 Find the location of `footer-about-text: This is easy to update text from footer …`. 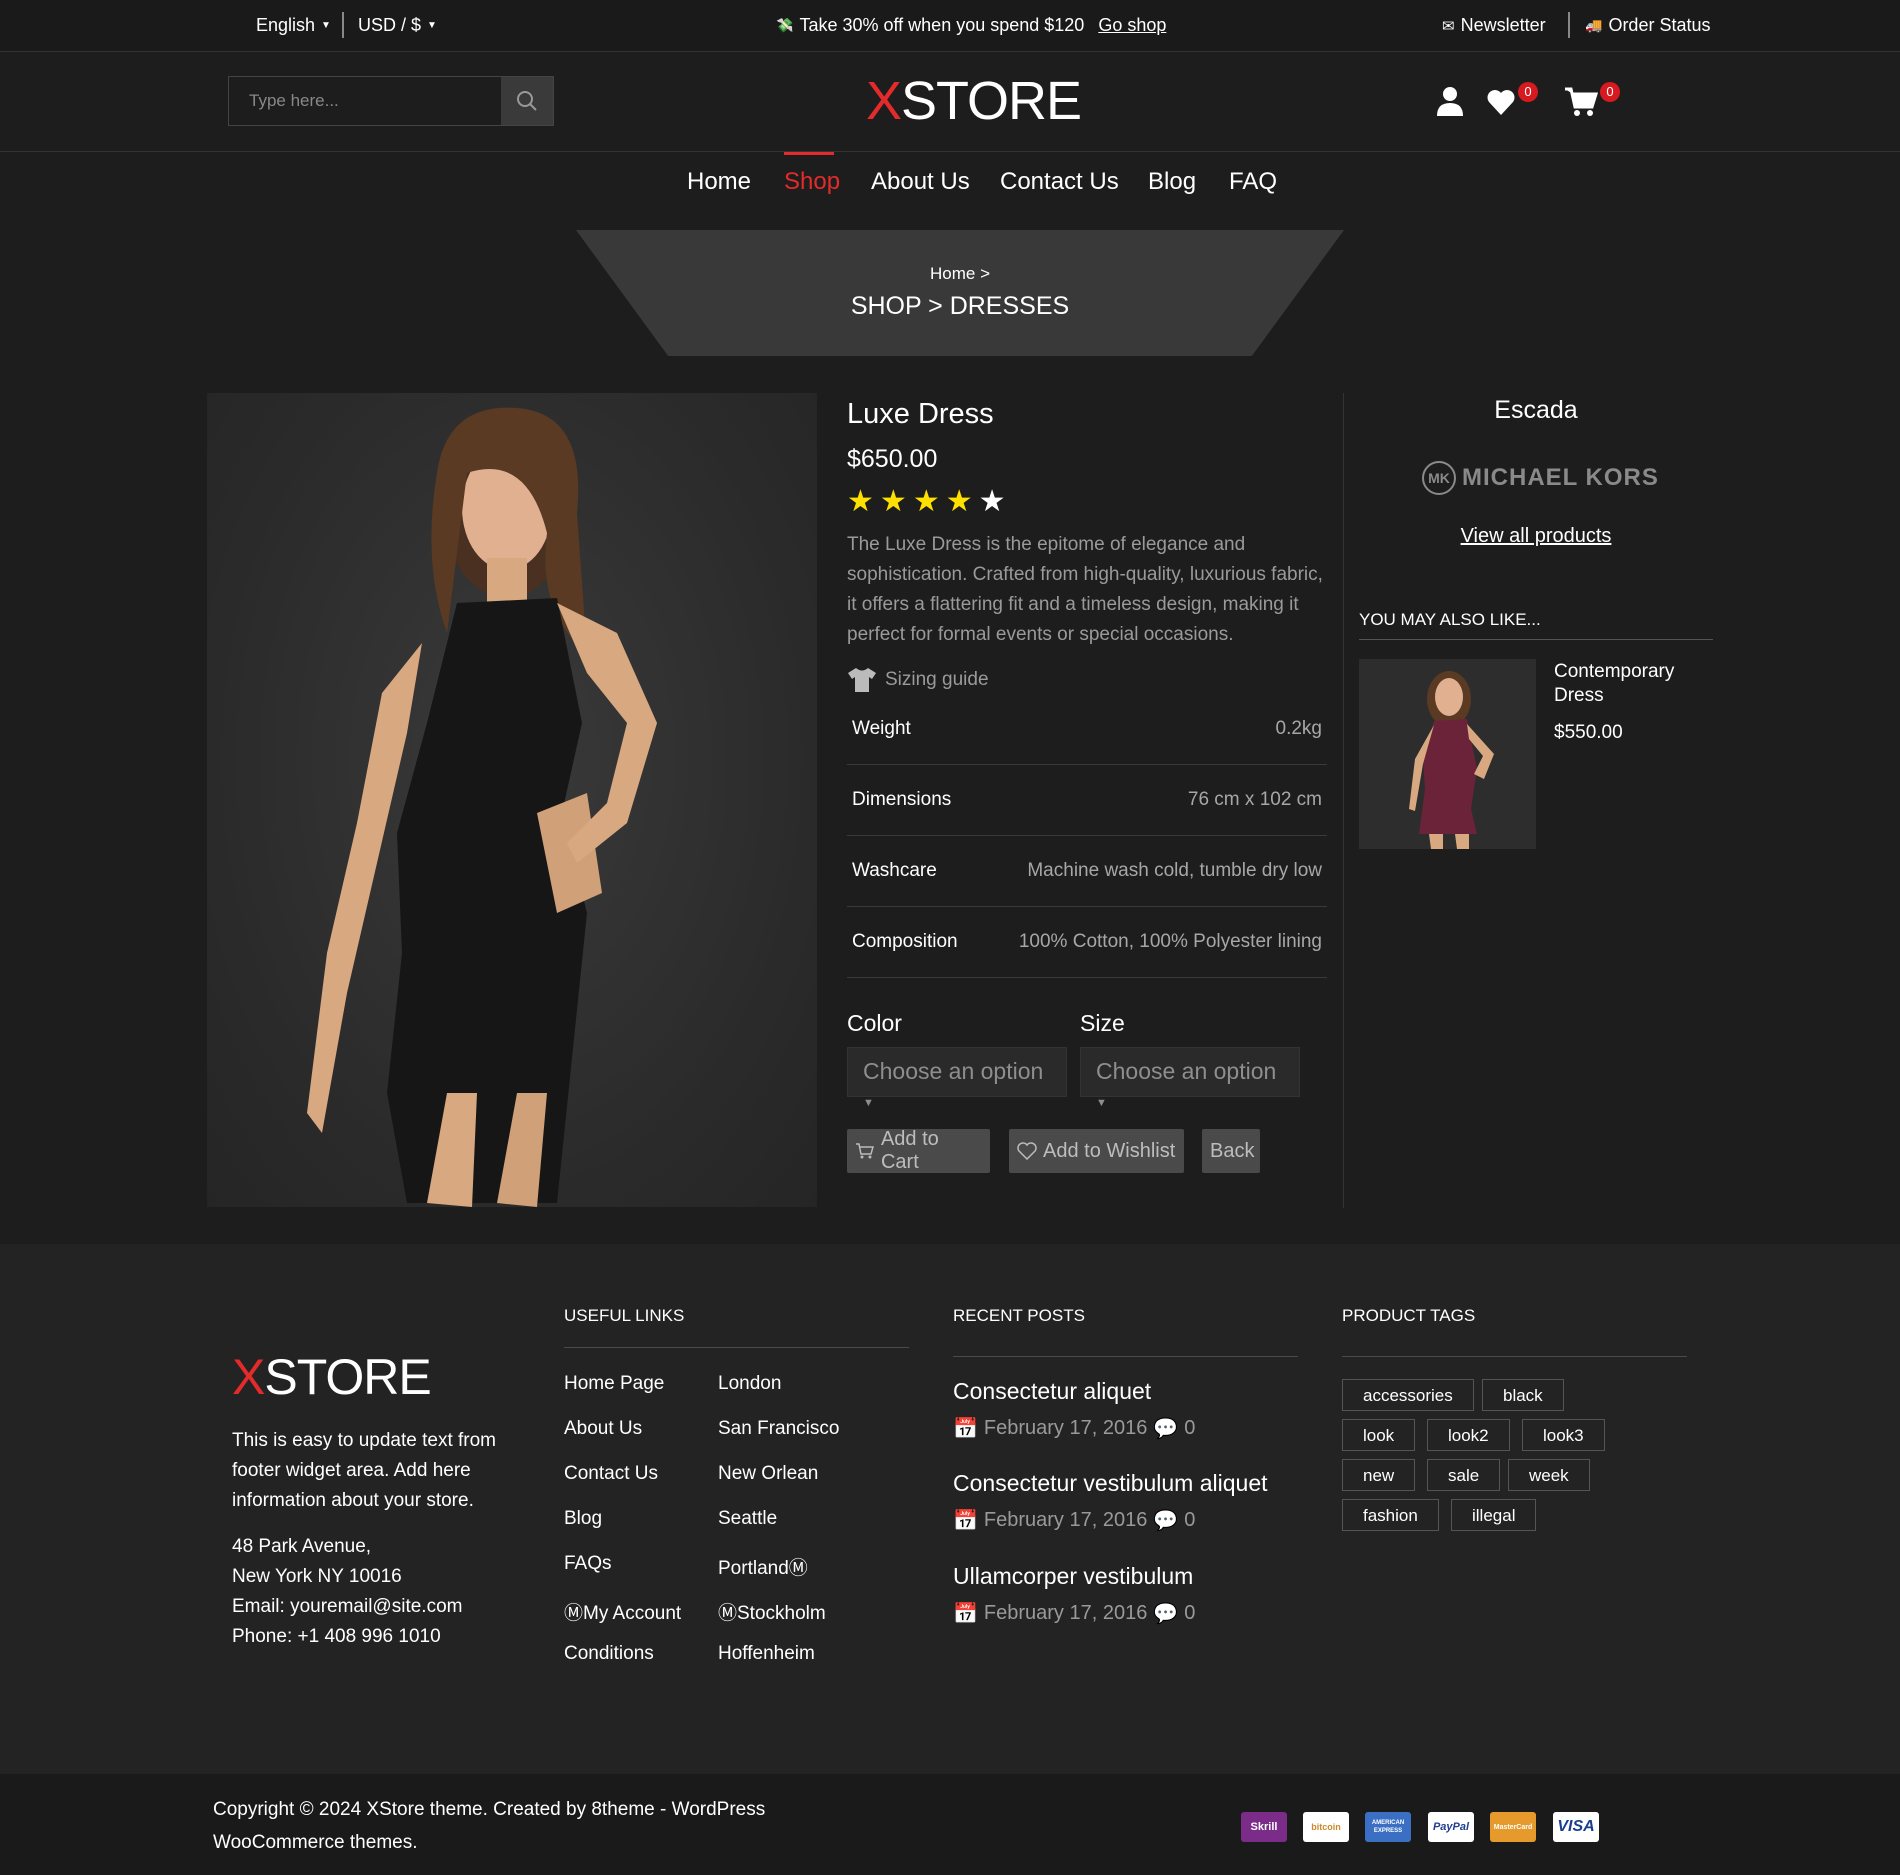

footer-about-text: This is easy to update text from footer … is located at coordinates (364, 1470).